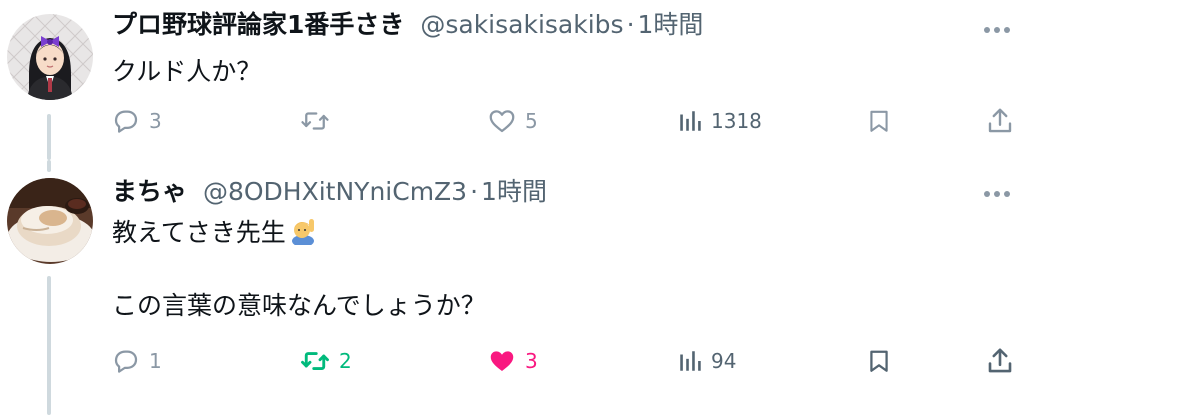 This screenshot has height=415, width=1200. I want to click on user-handle: @sakisakisakibs, so click(521, 24).